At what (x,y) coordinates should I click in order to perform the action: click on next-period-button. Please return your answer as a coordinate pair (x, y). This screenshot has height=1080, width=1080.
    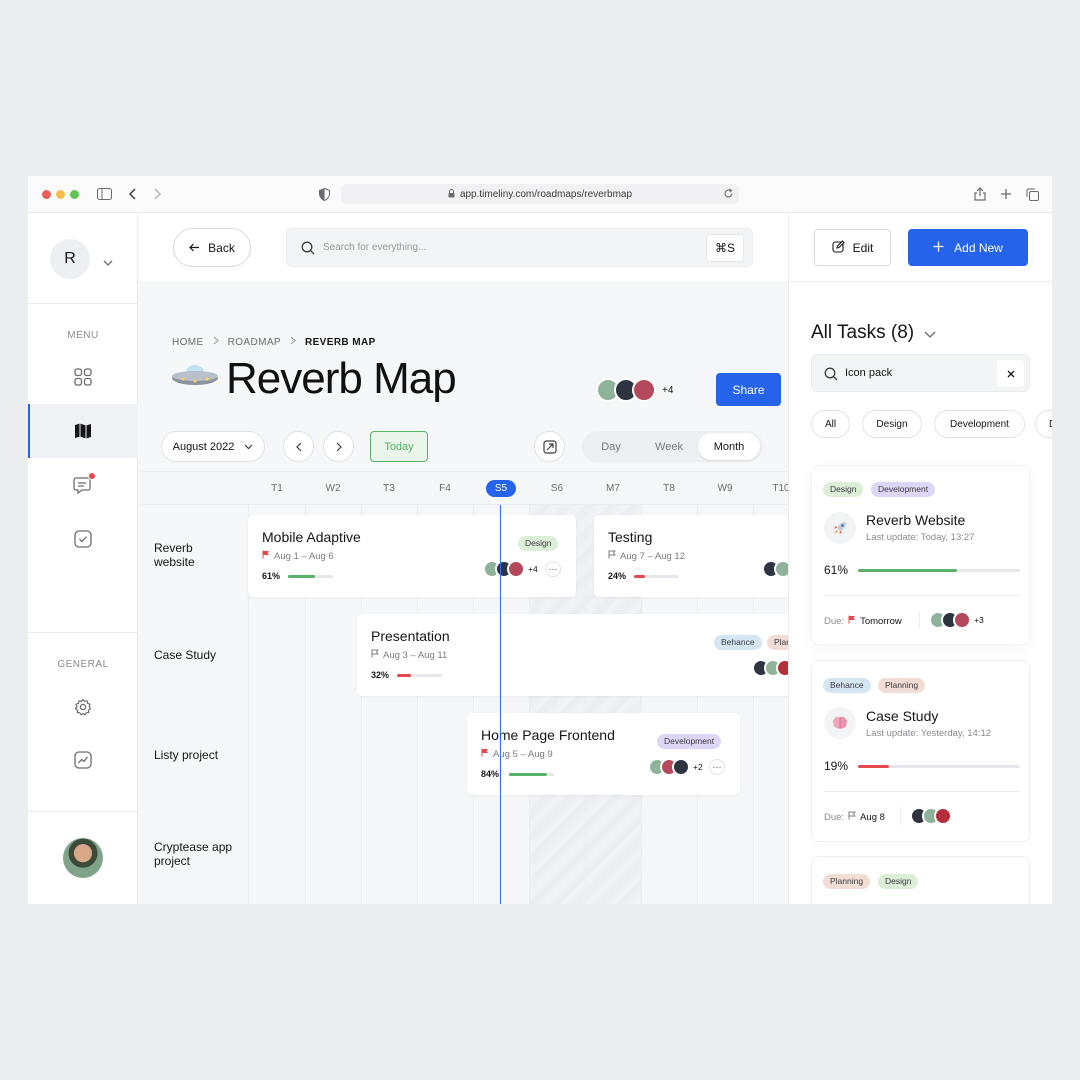
    Looking at the image, I should click on (338, 446).